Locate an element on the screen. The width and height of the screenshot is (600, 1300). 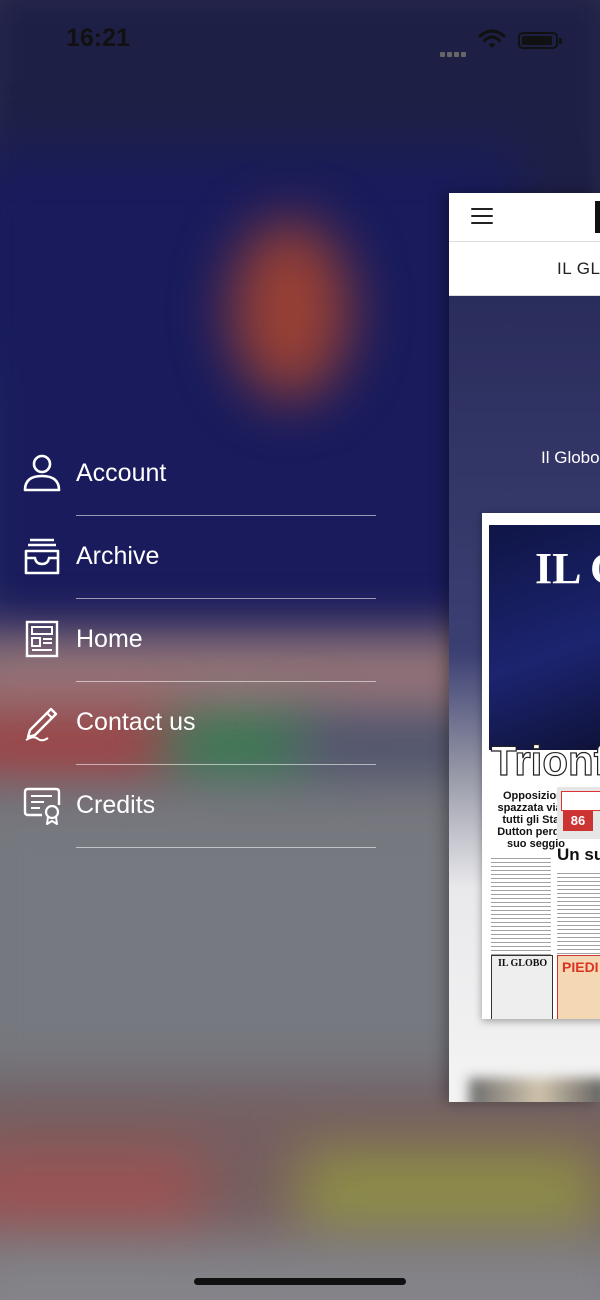
cover-footer-ad: PIEDI is located at coordinates (578, 987).